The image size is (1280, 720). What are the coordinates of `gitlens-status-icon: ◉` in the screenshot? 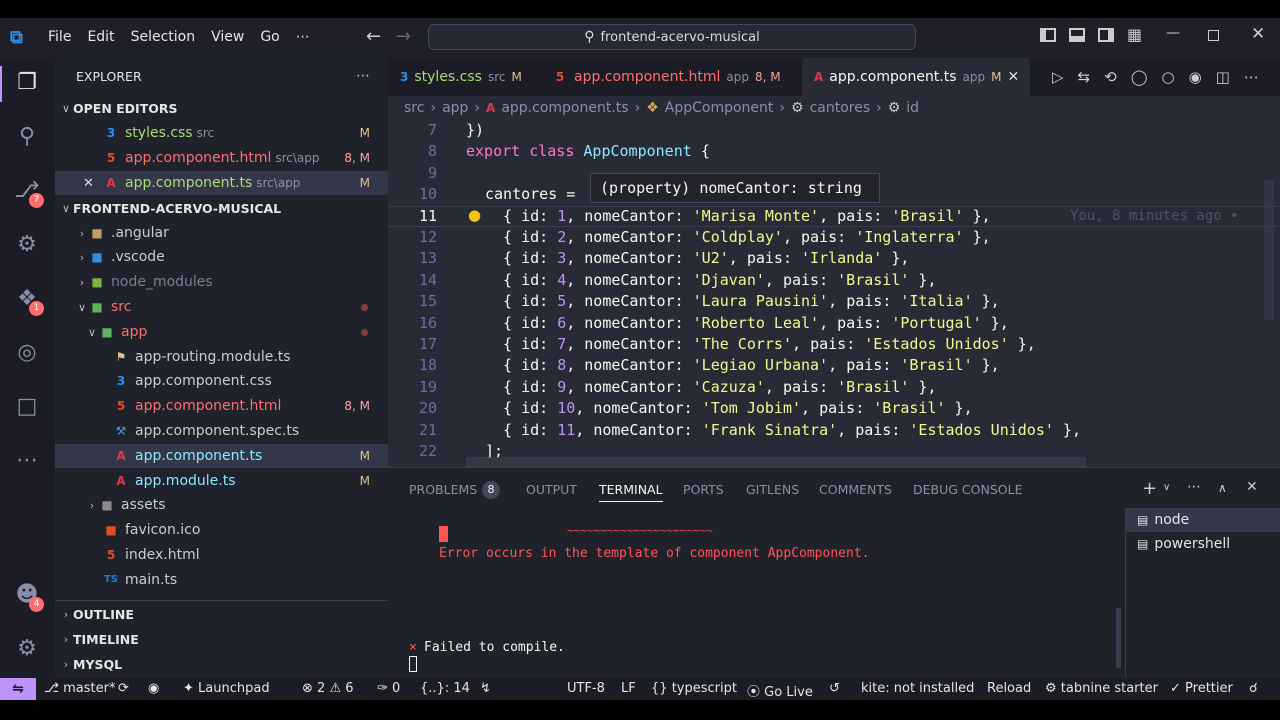 It's located at (153, 688).